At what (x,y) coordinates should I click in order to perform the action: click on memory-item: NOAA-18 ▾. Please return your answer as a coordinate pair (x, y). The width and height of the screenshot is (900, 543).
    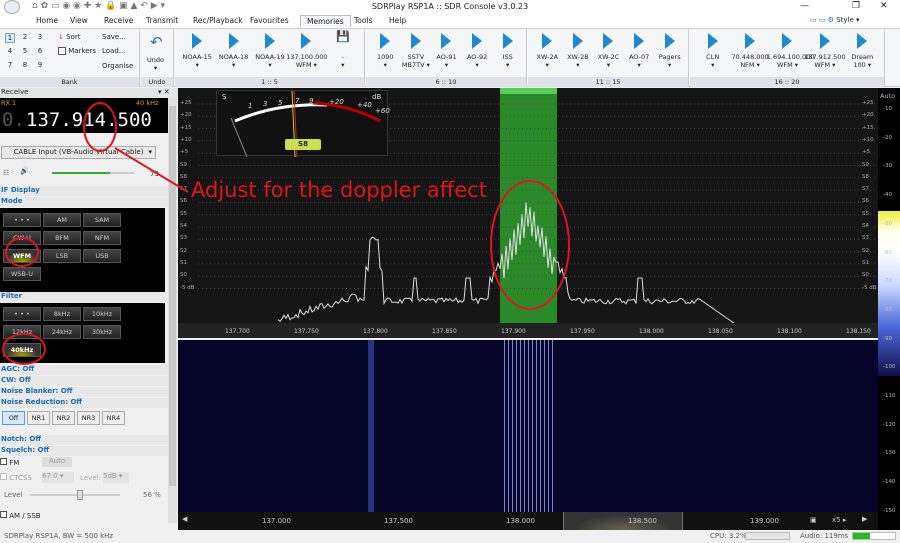
    Looking at the image, I should click on (233, 51).